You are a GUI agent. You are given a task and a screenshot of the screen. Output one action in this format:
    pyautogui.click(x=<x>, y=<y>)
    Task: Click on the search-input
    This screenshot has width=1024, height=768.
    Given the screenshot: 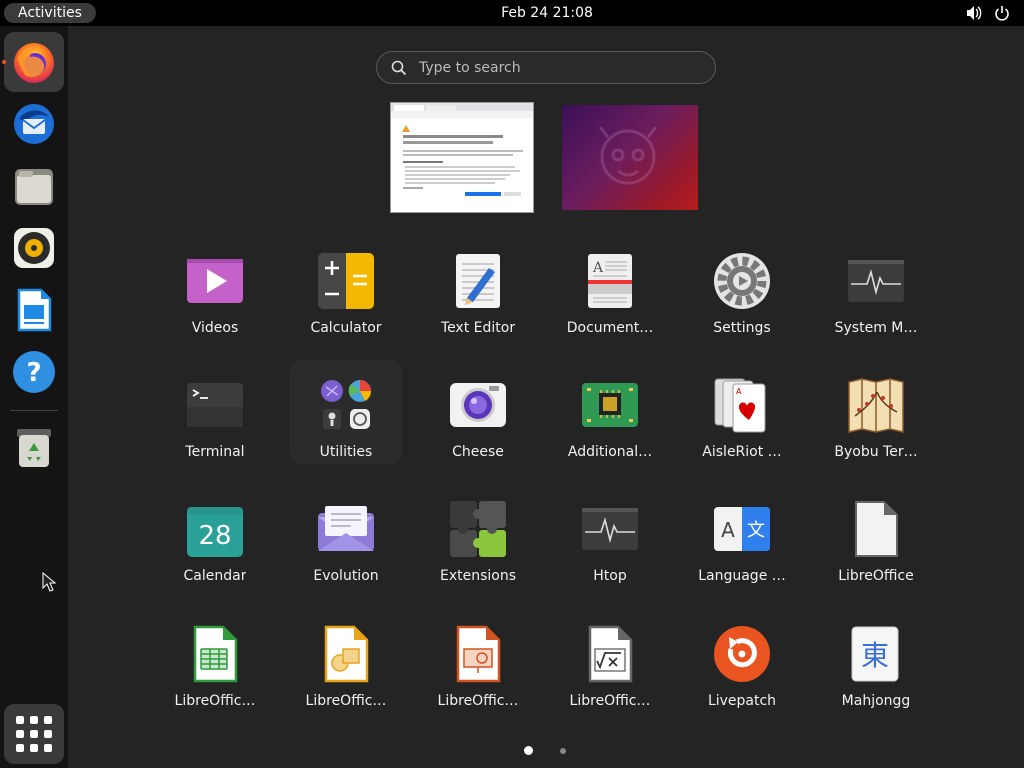 What is the action you would take?
    pyautogui.click(x=559, y=67)
    